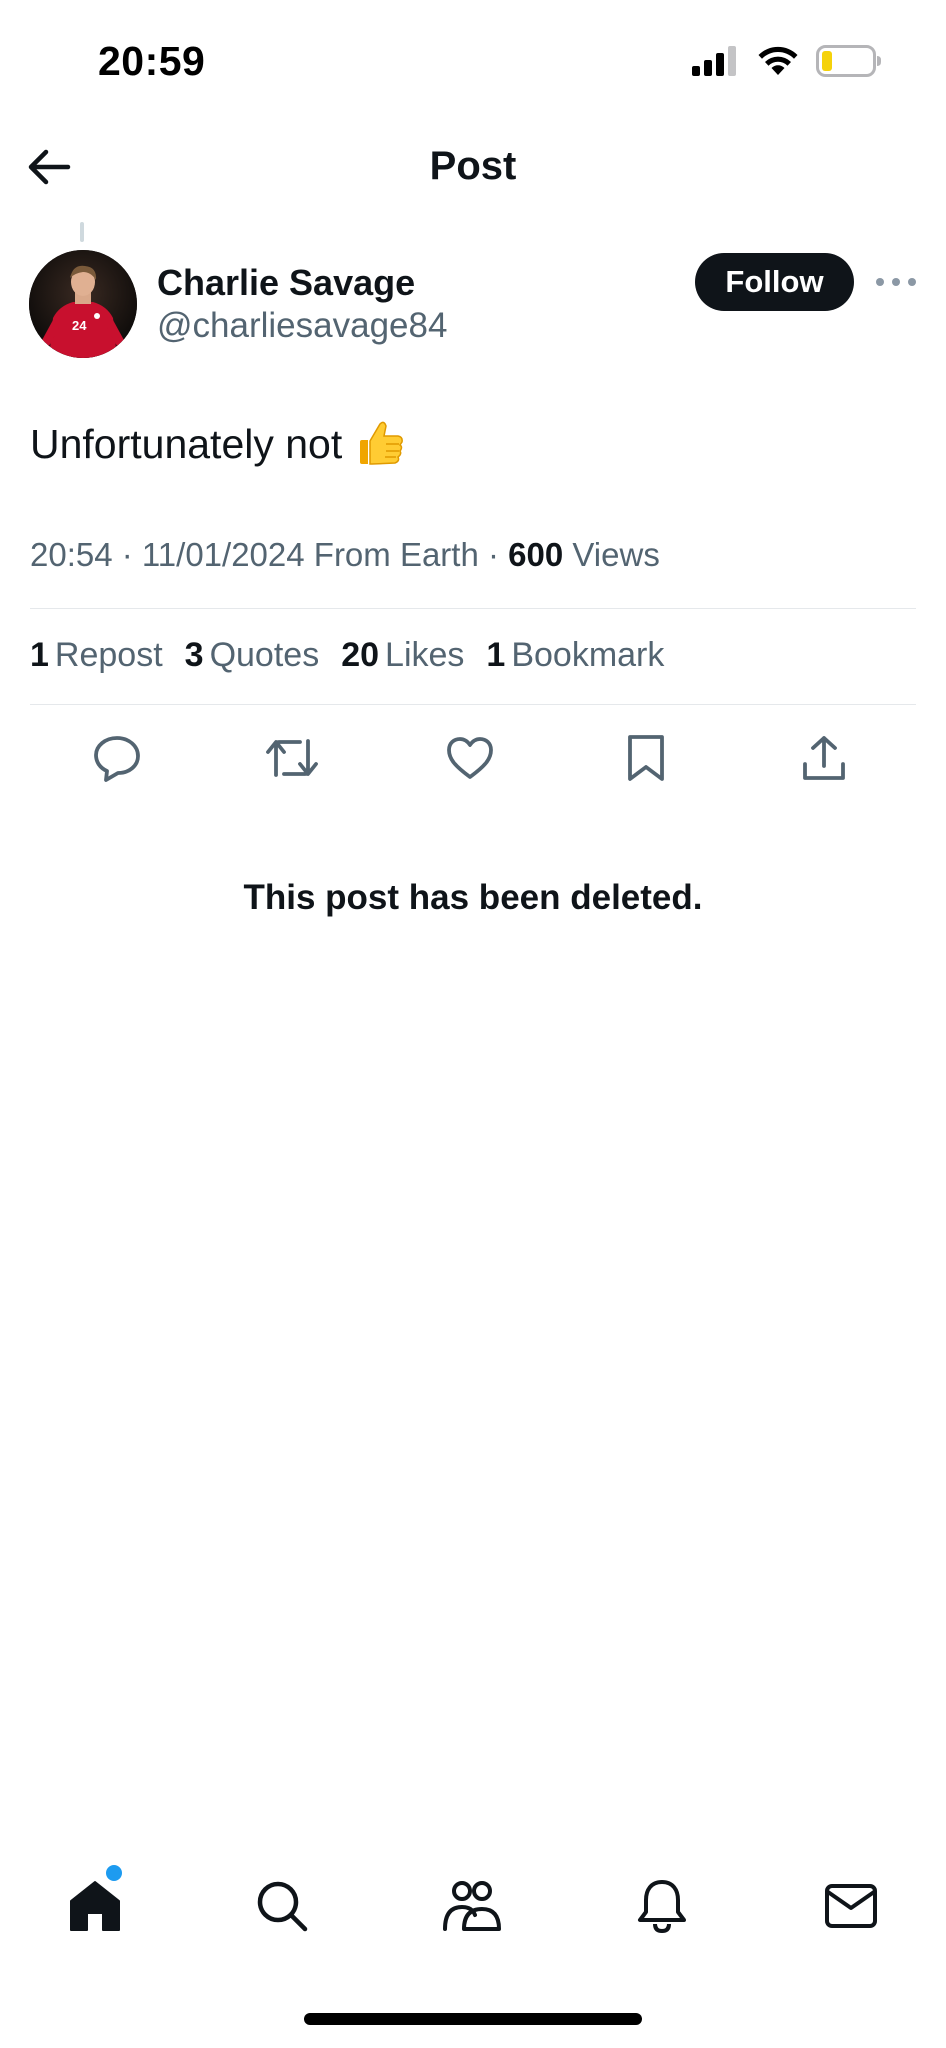 The width and height of the screenshot is (946, 2048). I want to click on deleted-notice: This post has been deleted., so click(473, 897).